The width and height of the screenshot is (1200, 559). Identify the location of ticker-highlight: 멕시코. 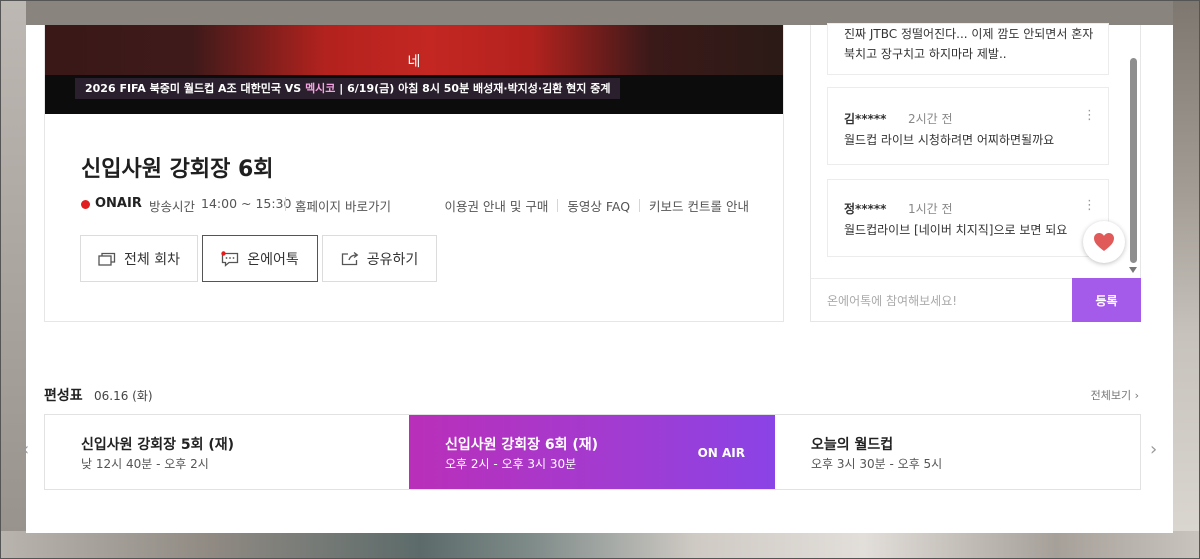
(320, 88).